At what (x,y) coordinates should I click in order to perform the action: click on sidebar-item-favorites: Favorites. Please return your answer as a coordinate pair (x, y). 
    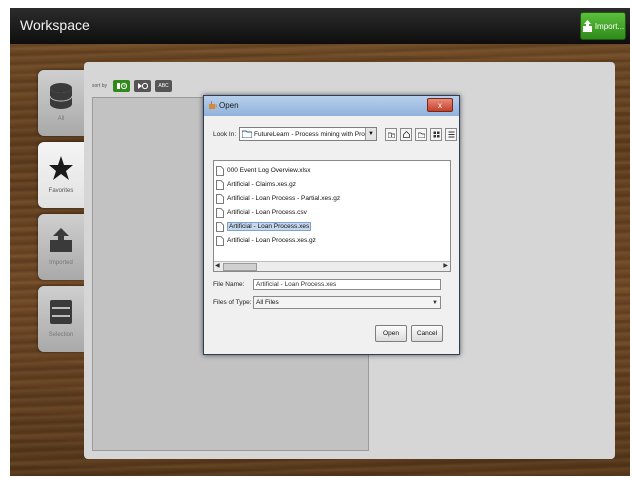
    Looking at the image, I should click on (61, 175).